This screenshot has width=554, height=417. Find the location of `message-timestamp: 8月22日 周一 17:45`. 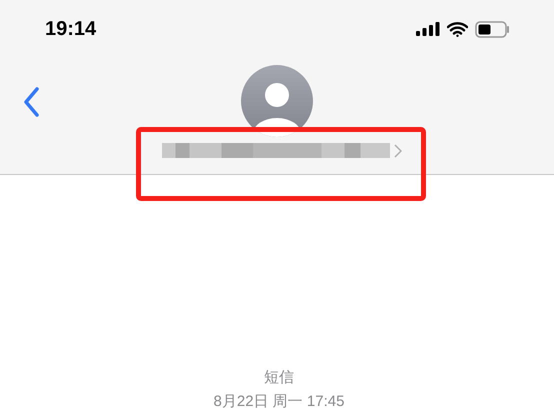

message-timestamp: 8月22日 周一 17:45 is located at coordinates (279, 402).